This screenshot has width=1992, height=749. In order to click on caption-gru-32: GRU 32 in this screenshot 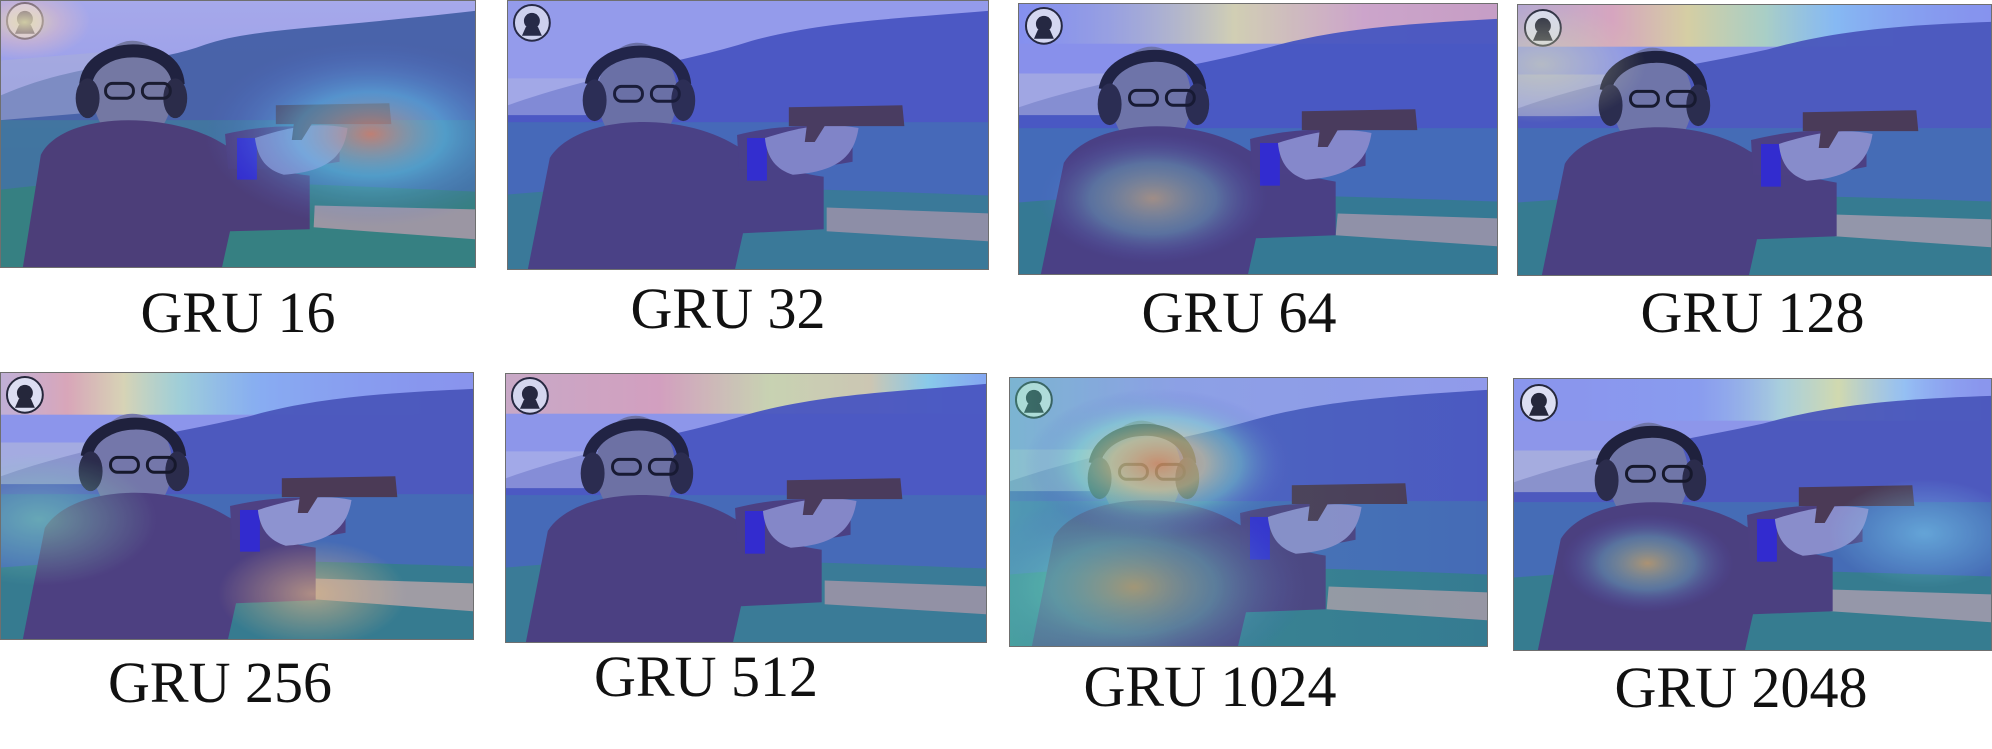, I will do `click(728, 308)`.